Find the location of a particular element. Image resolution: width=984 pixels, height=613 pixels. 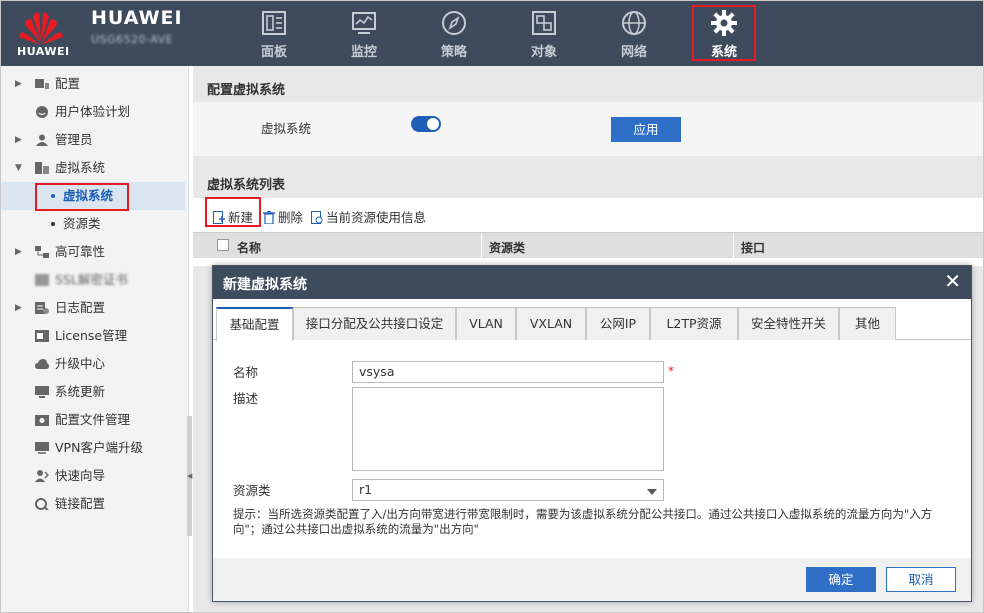

resource-class-label: 资源类 is located at coordinates (252, 490).